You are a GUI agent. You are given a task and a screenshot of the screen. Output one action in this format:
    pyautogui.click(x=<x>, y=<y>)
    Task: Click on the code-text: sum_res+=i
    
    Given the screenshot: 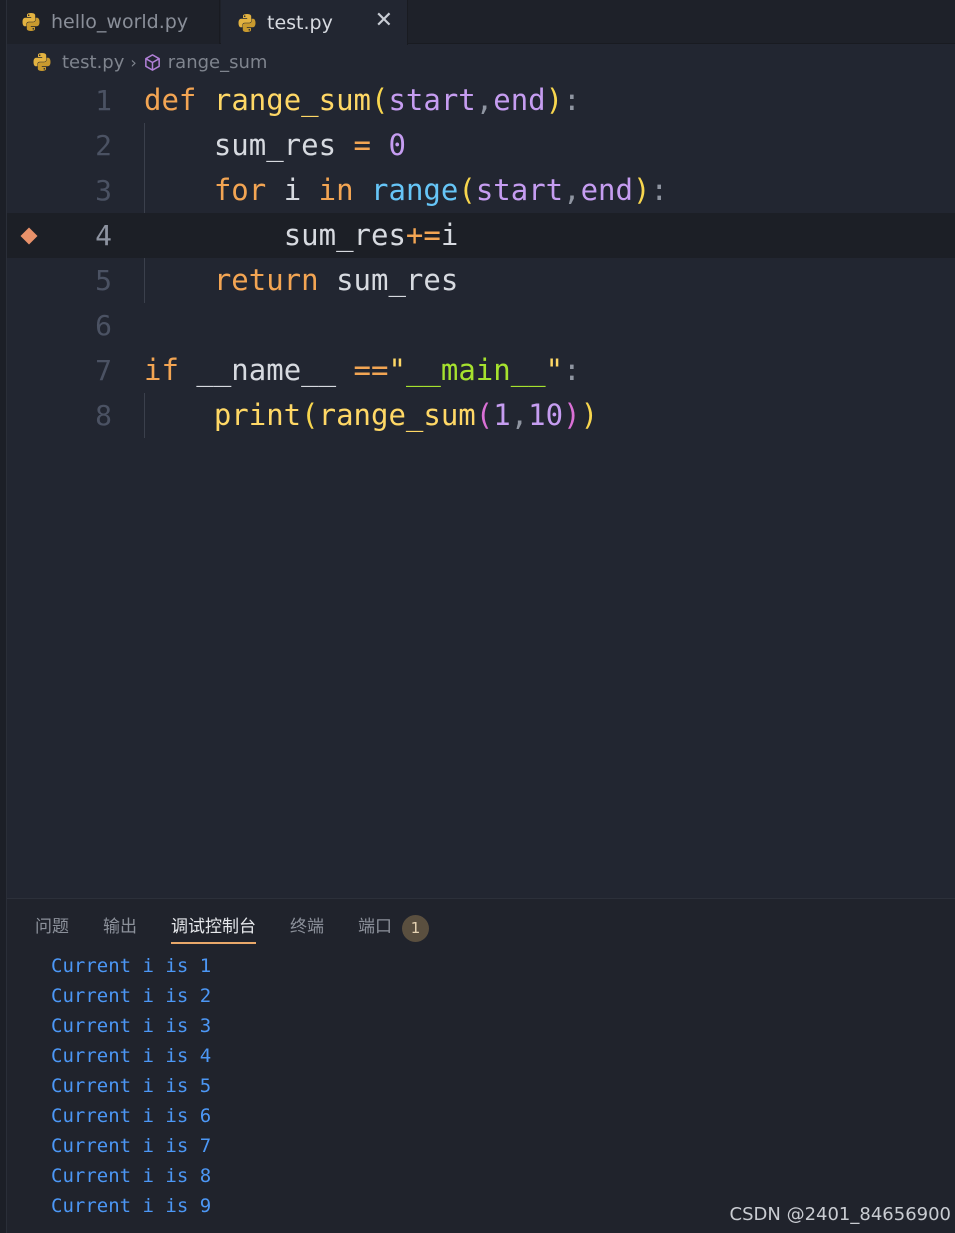 What is the action you would take?
    pyautogui.click(x=371, y=235)
    